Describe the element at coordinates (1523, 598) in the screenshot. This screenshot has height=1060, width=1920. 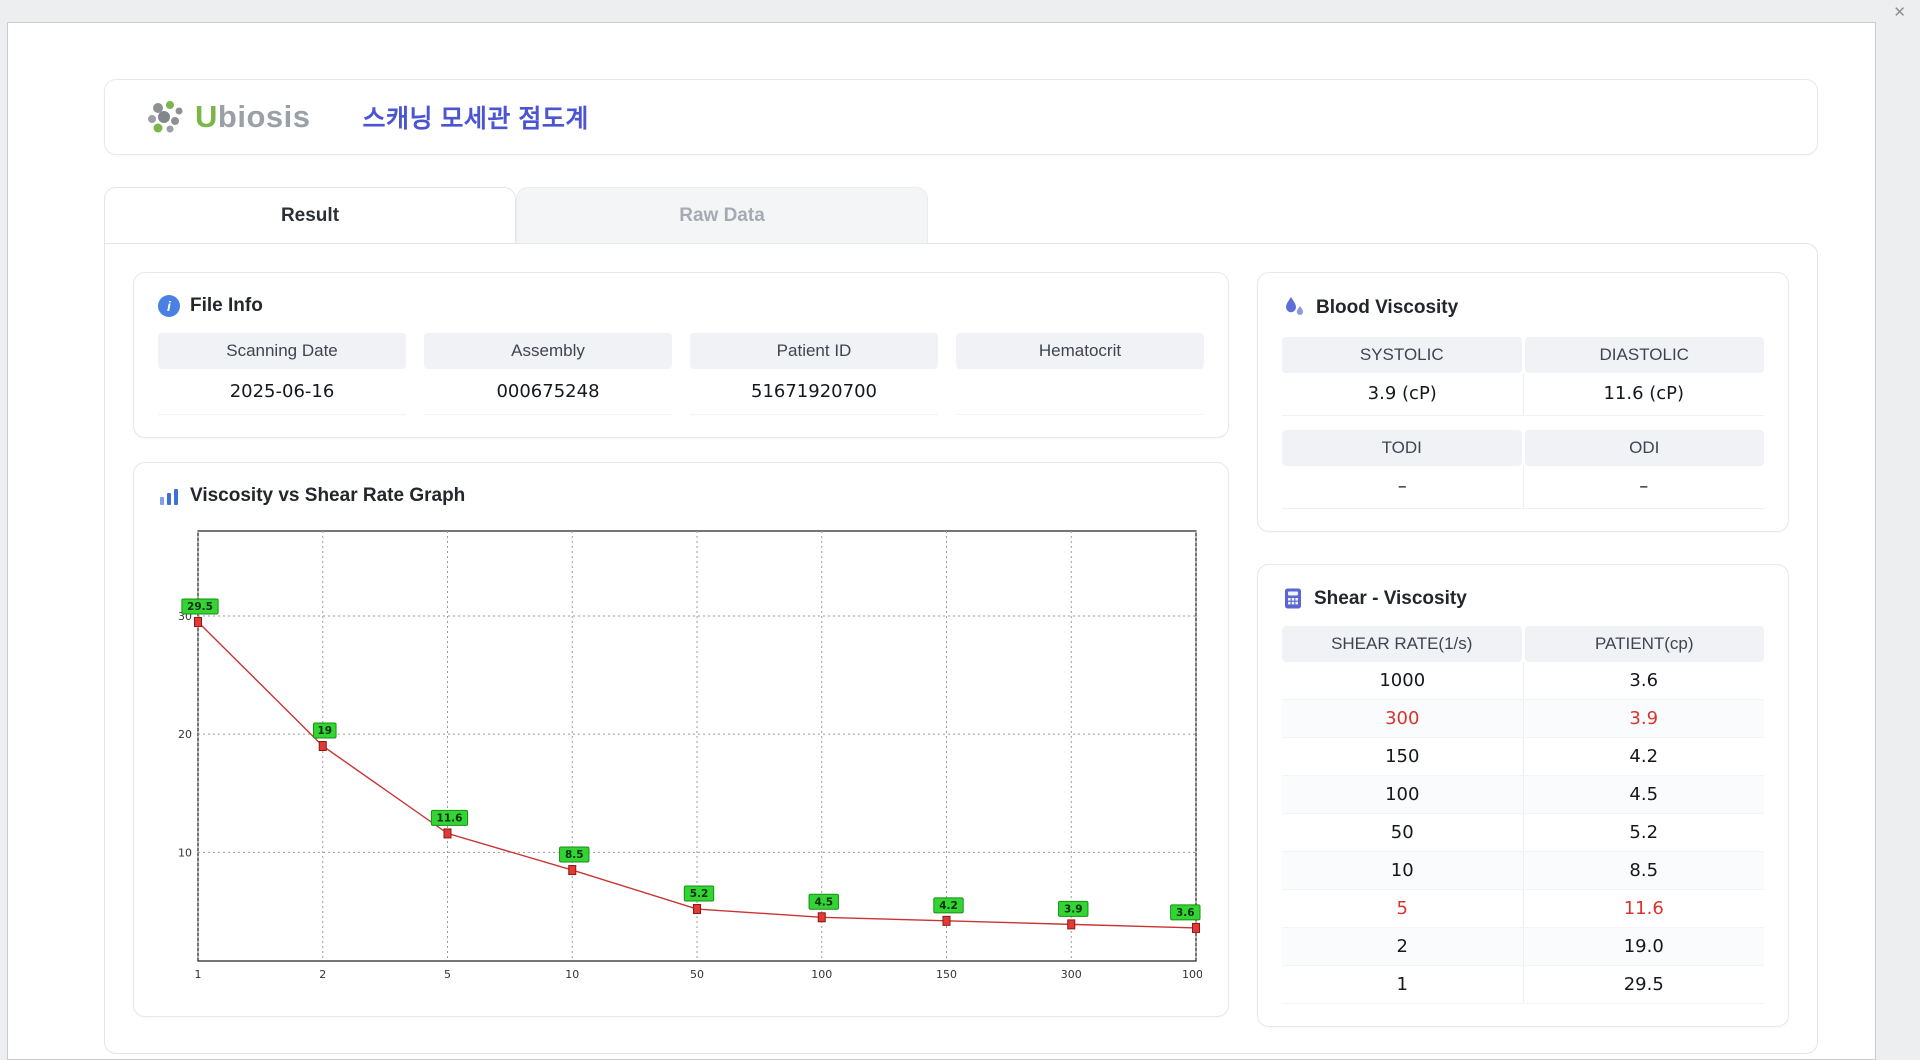
I see `shear-viscosity-title-row: Shear - Viscosity` at that location.